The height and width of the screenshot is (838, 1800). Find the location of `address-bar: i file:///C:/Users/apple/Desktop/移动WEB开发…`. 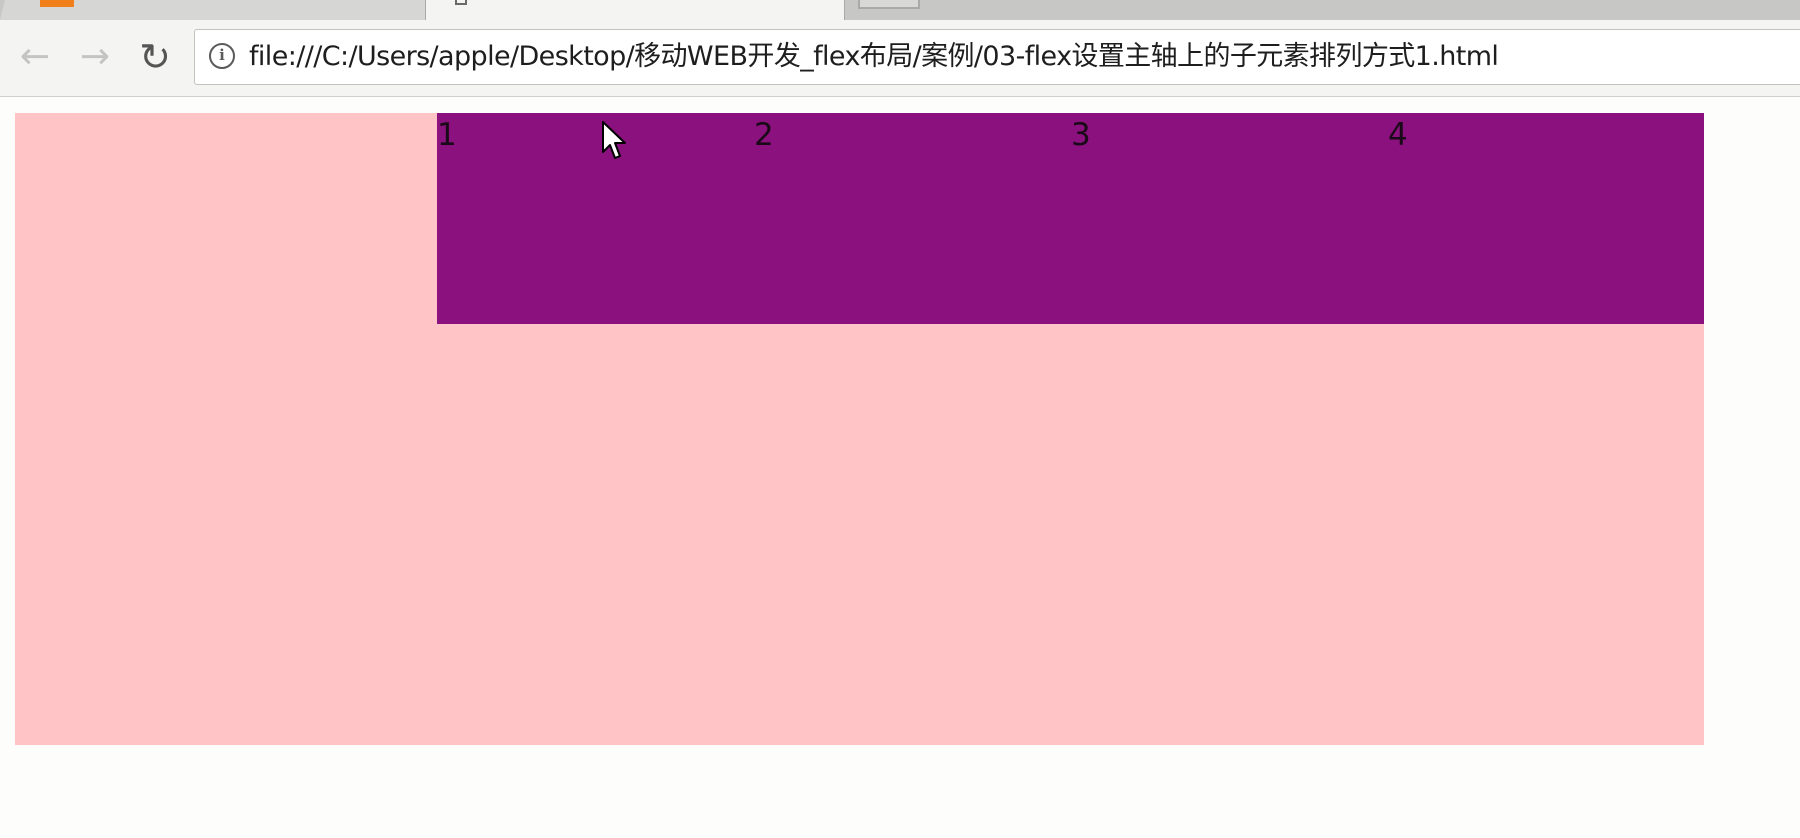

address-bar: i file:///C:/Users/apple/Desktop/移动WEB开发… is located at coordinates (997, 57).